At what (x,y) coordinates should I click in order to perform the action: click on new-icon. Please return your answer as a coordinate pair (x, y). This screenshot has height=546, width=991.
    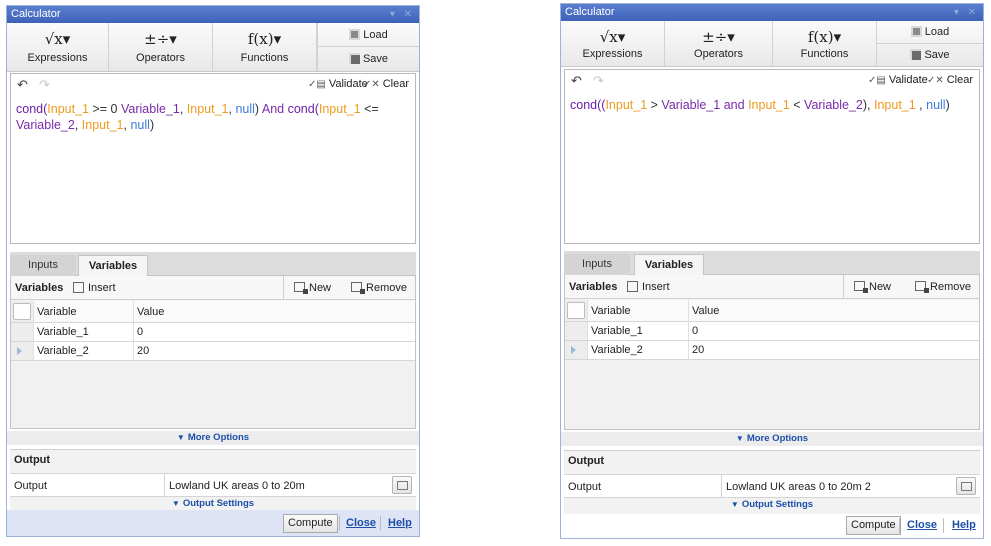
    Looking at the image, I should click on (301, 288).